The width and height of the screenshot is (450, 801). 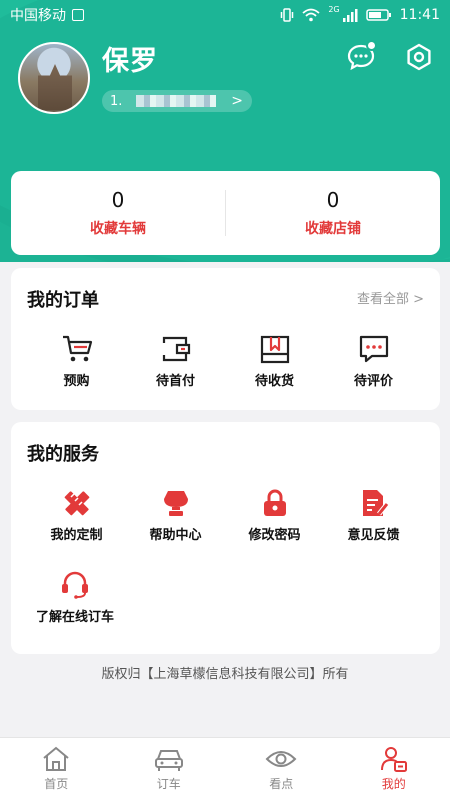 What do you see at coordinates (118, 228) in the screenshot?
I see `favorite-vehicles-label: 收藏车辆` at bounding box center [118, 228].